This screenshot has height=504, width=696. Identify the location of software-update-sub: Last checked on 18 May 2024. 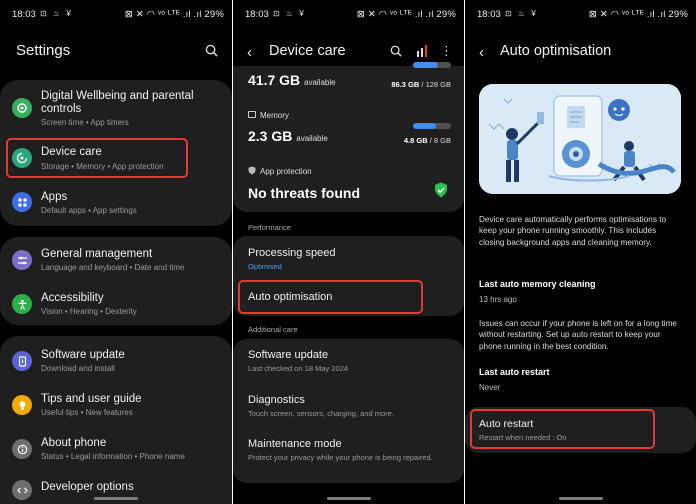
(298, 368).